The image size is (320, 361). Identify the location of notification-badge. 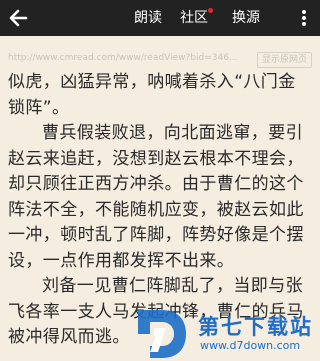
(210, 10).